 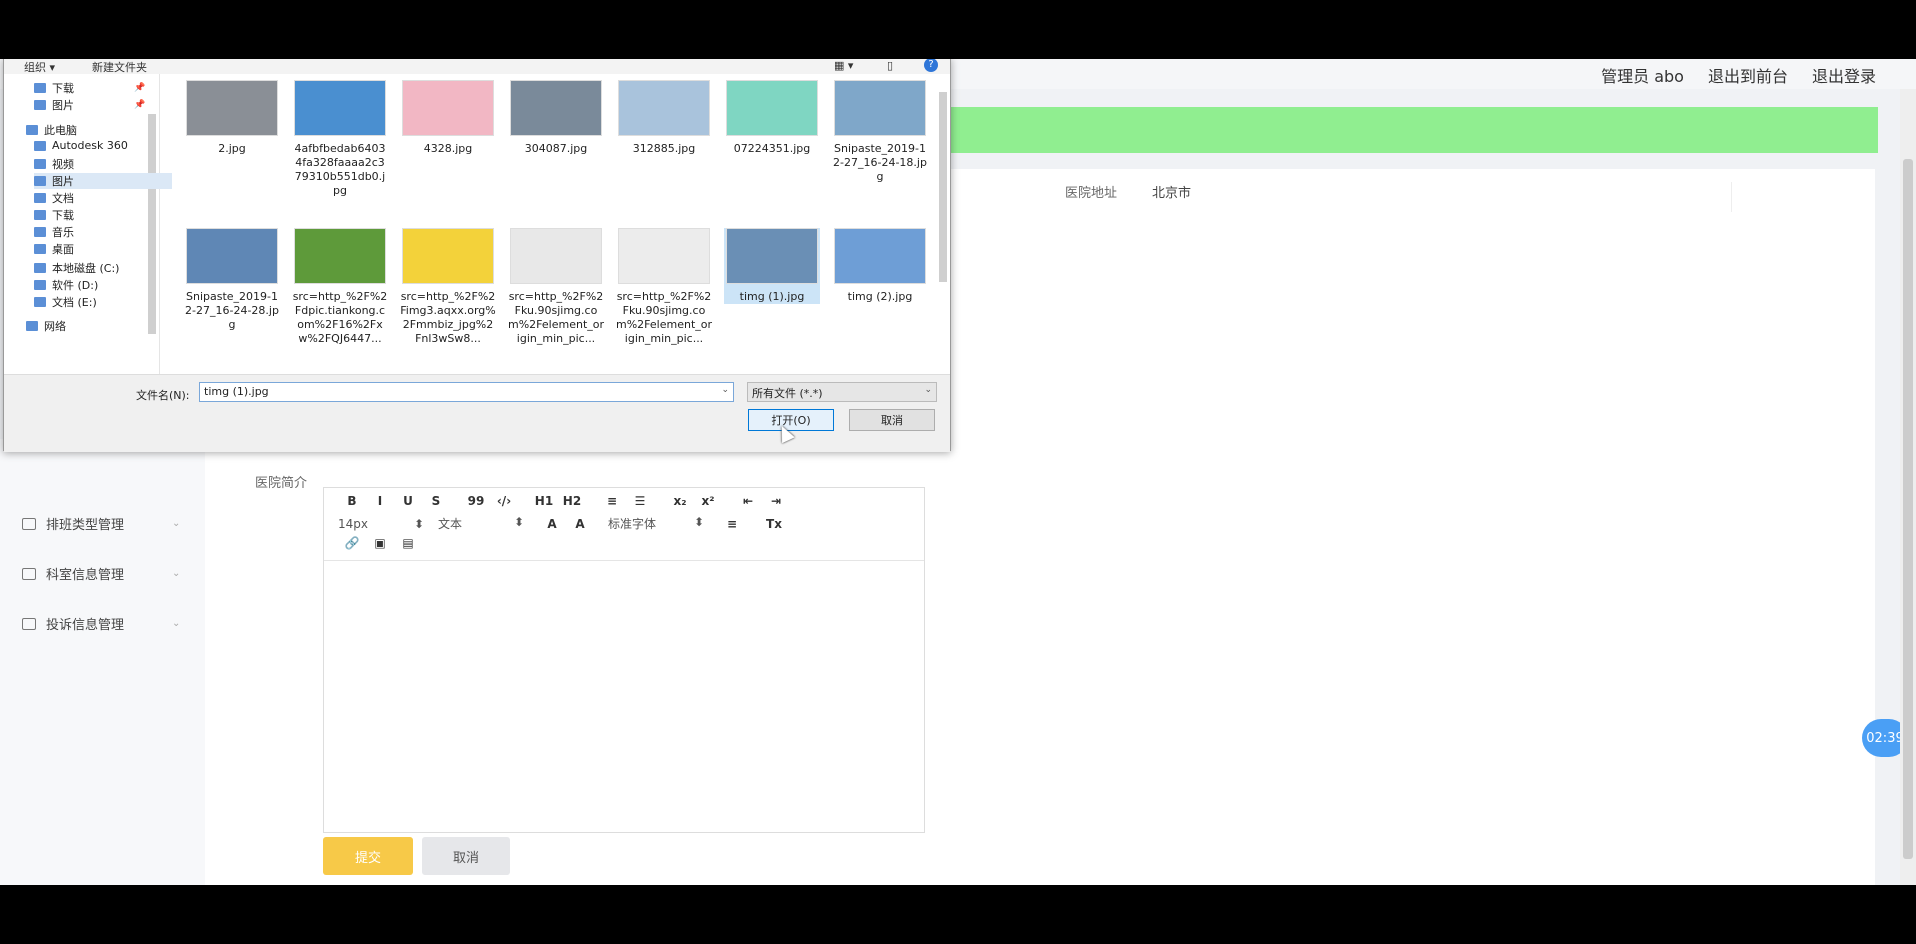 What do you see at coordinates (101, 623) in the screenshot?
I see `sidebar-item-complaints: 投诉信息管理 ⌄` at bounding box center [101, 623].